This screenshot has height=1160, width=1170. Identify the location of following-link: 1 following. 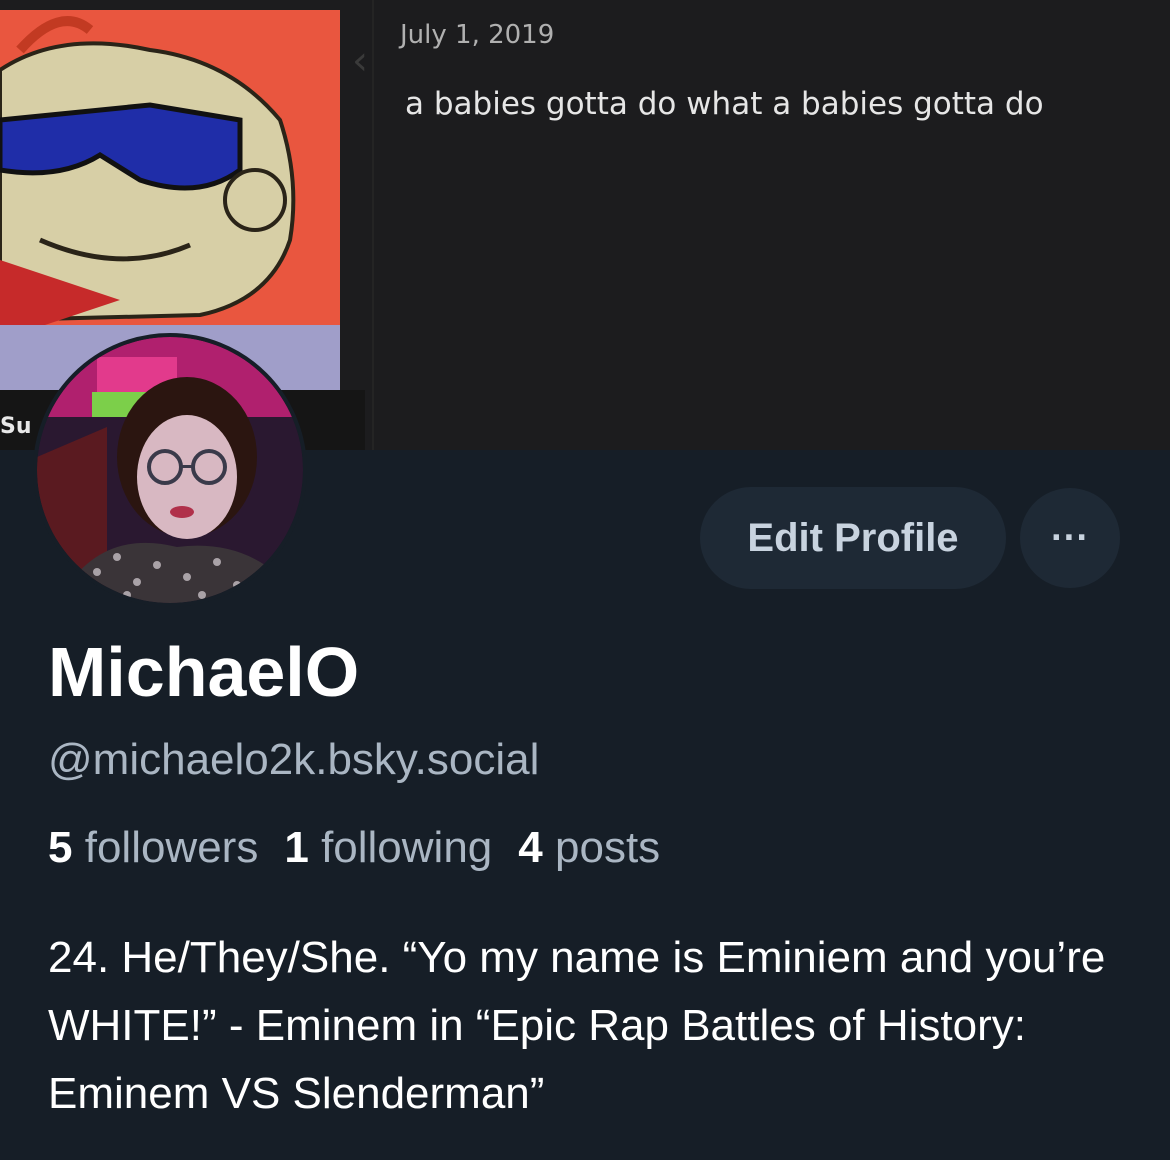
(388, 847).